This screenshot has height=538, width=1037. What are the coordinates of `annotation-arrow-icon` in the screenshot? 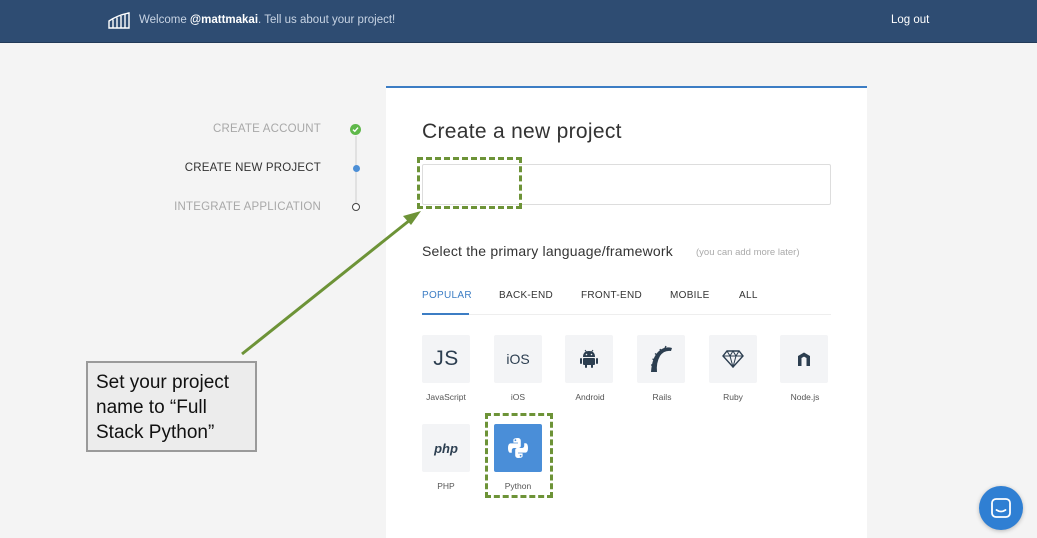 It's located at (331, 283).